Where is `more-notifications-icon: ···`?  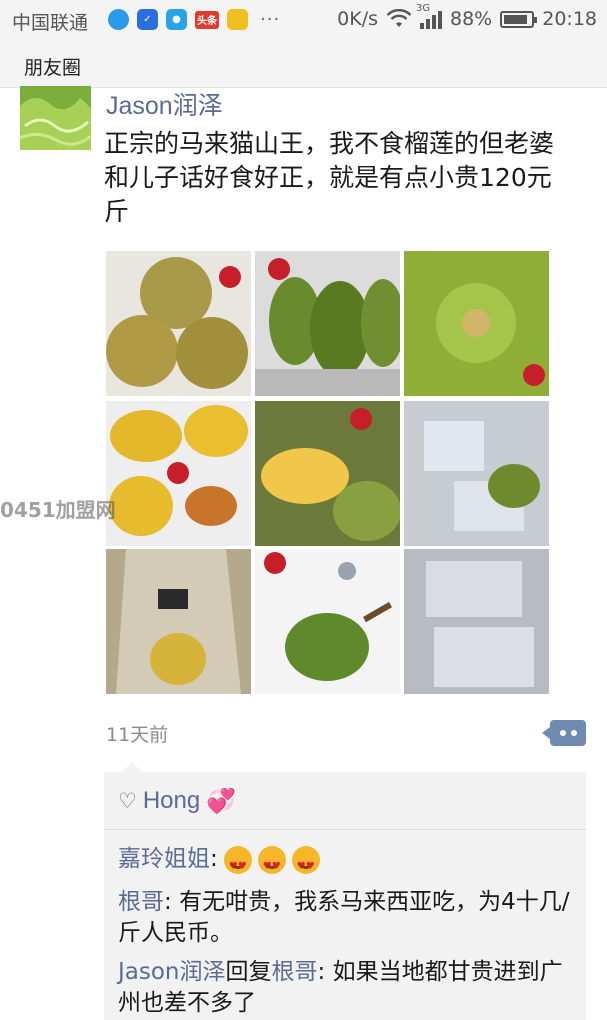 more-notifications-icon: ··· is located at coordinates (270, 19).